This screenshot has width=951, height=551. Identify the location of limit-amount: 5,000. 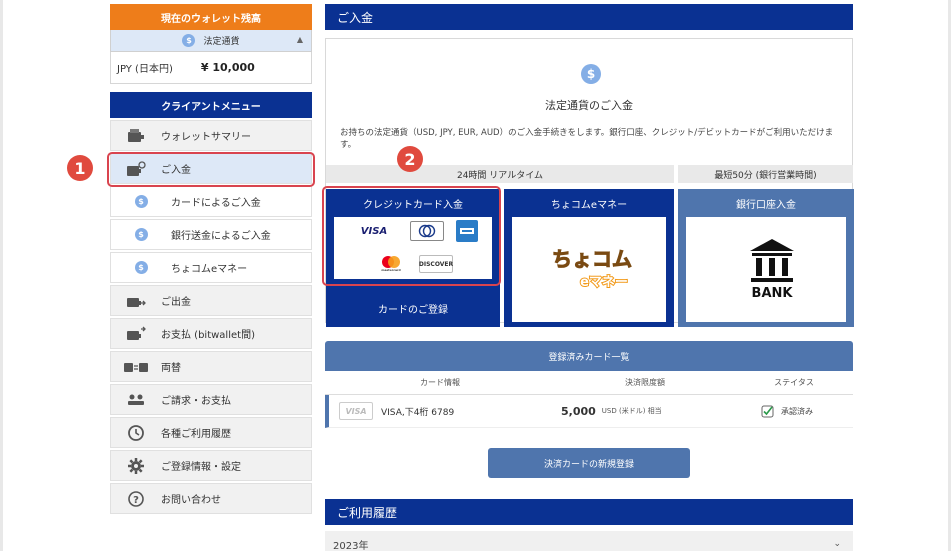
(578, 411).